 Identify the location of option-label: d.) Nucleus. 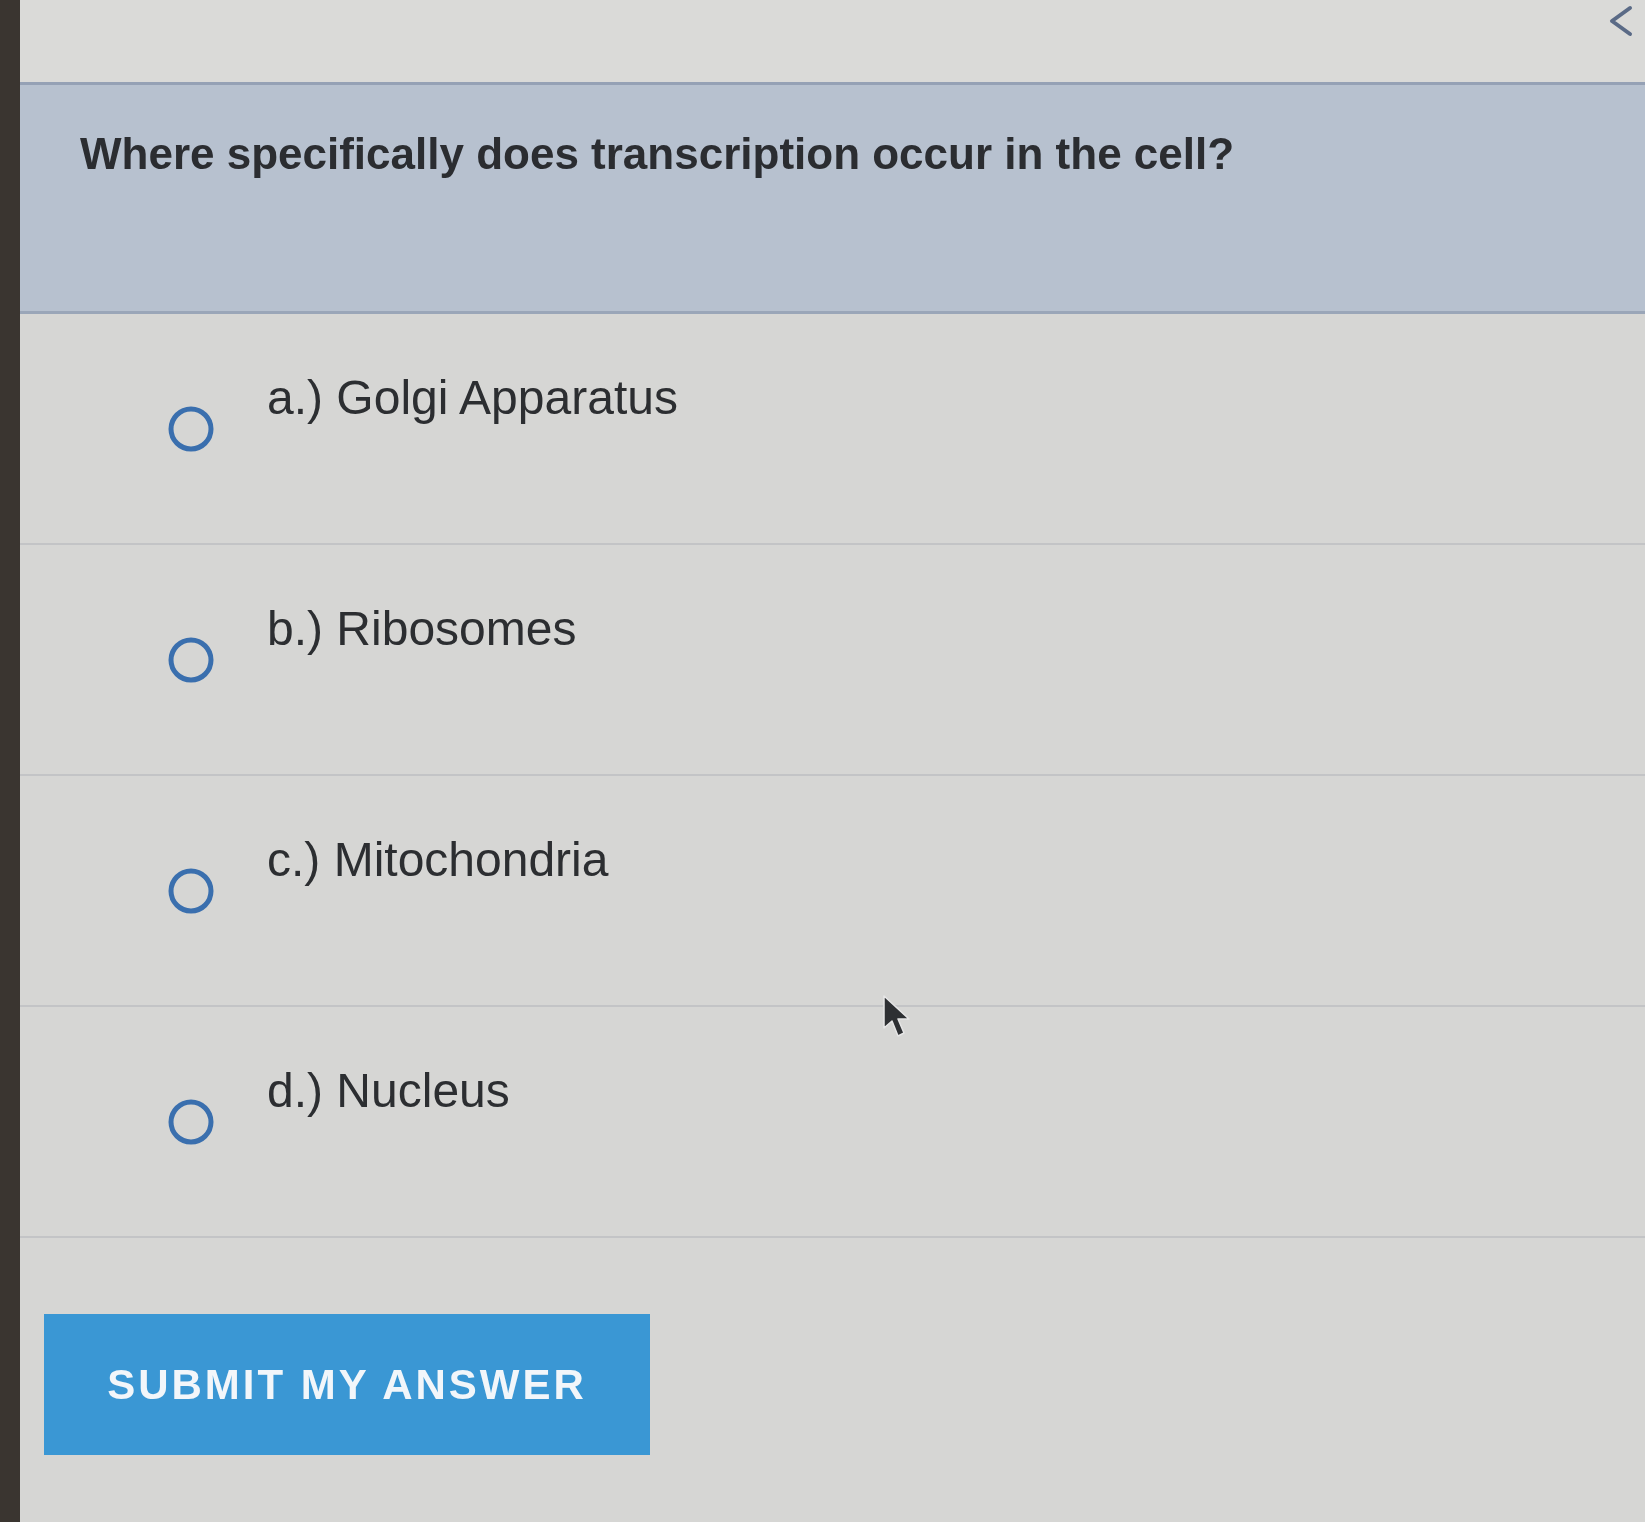
(388, 1091).